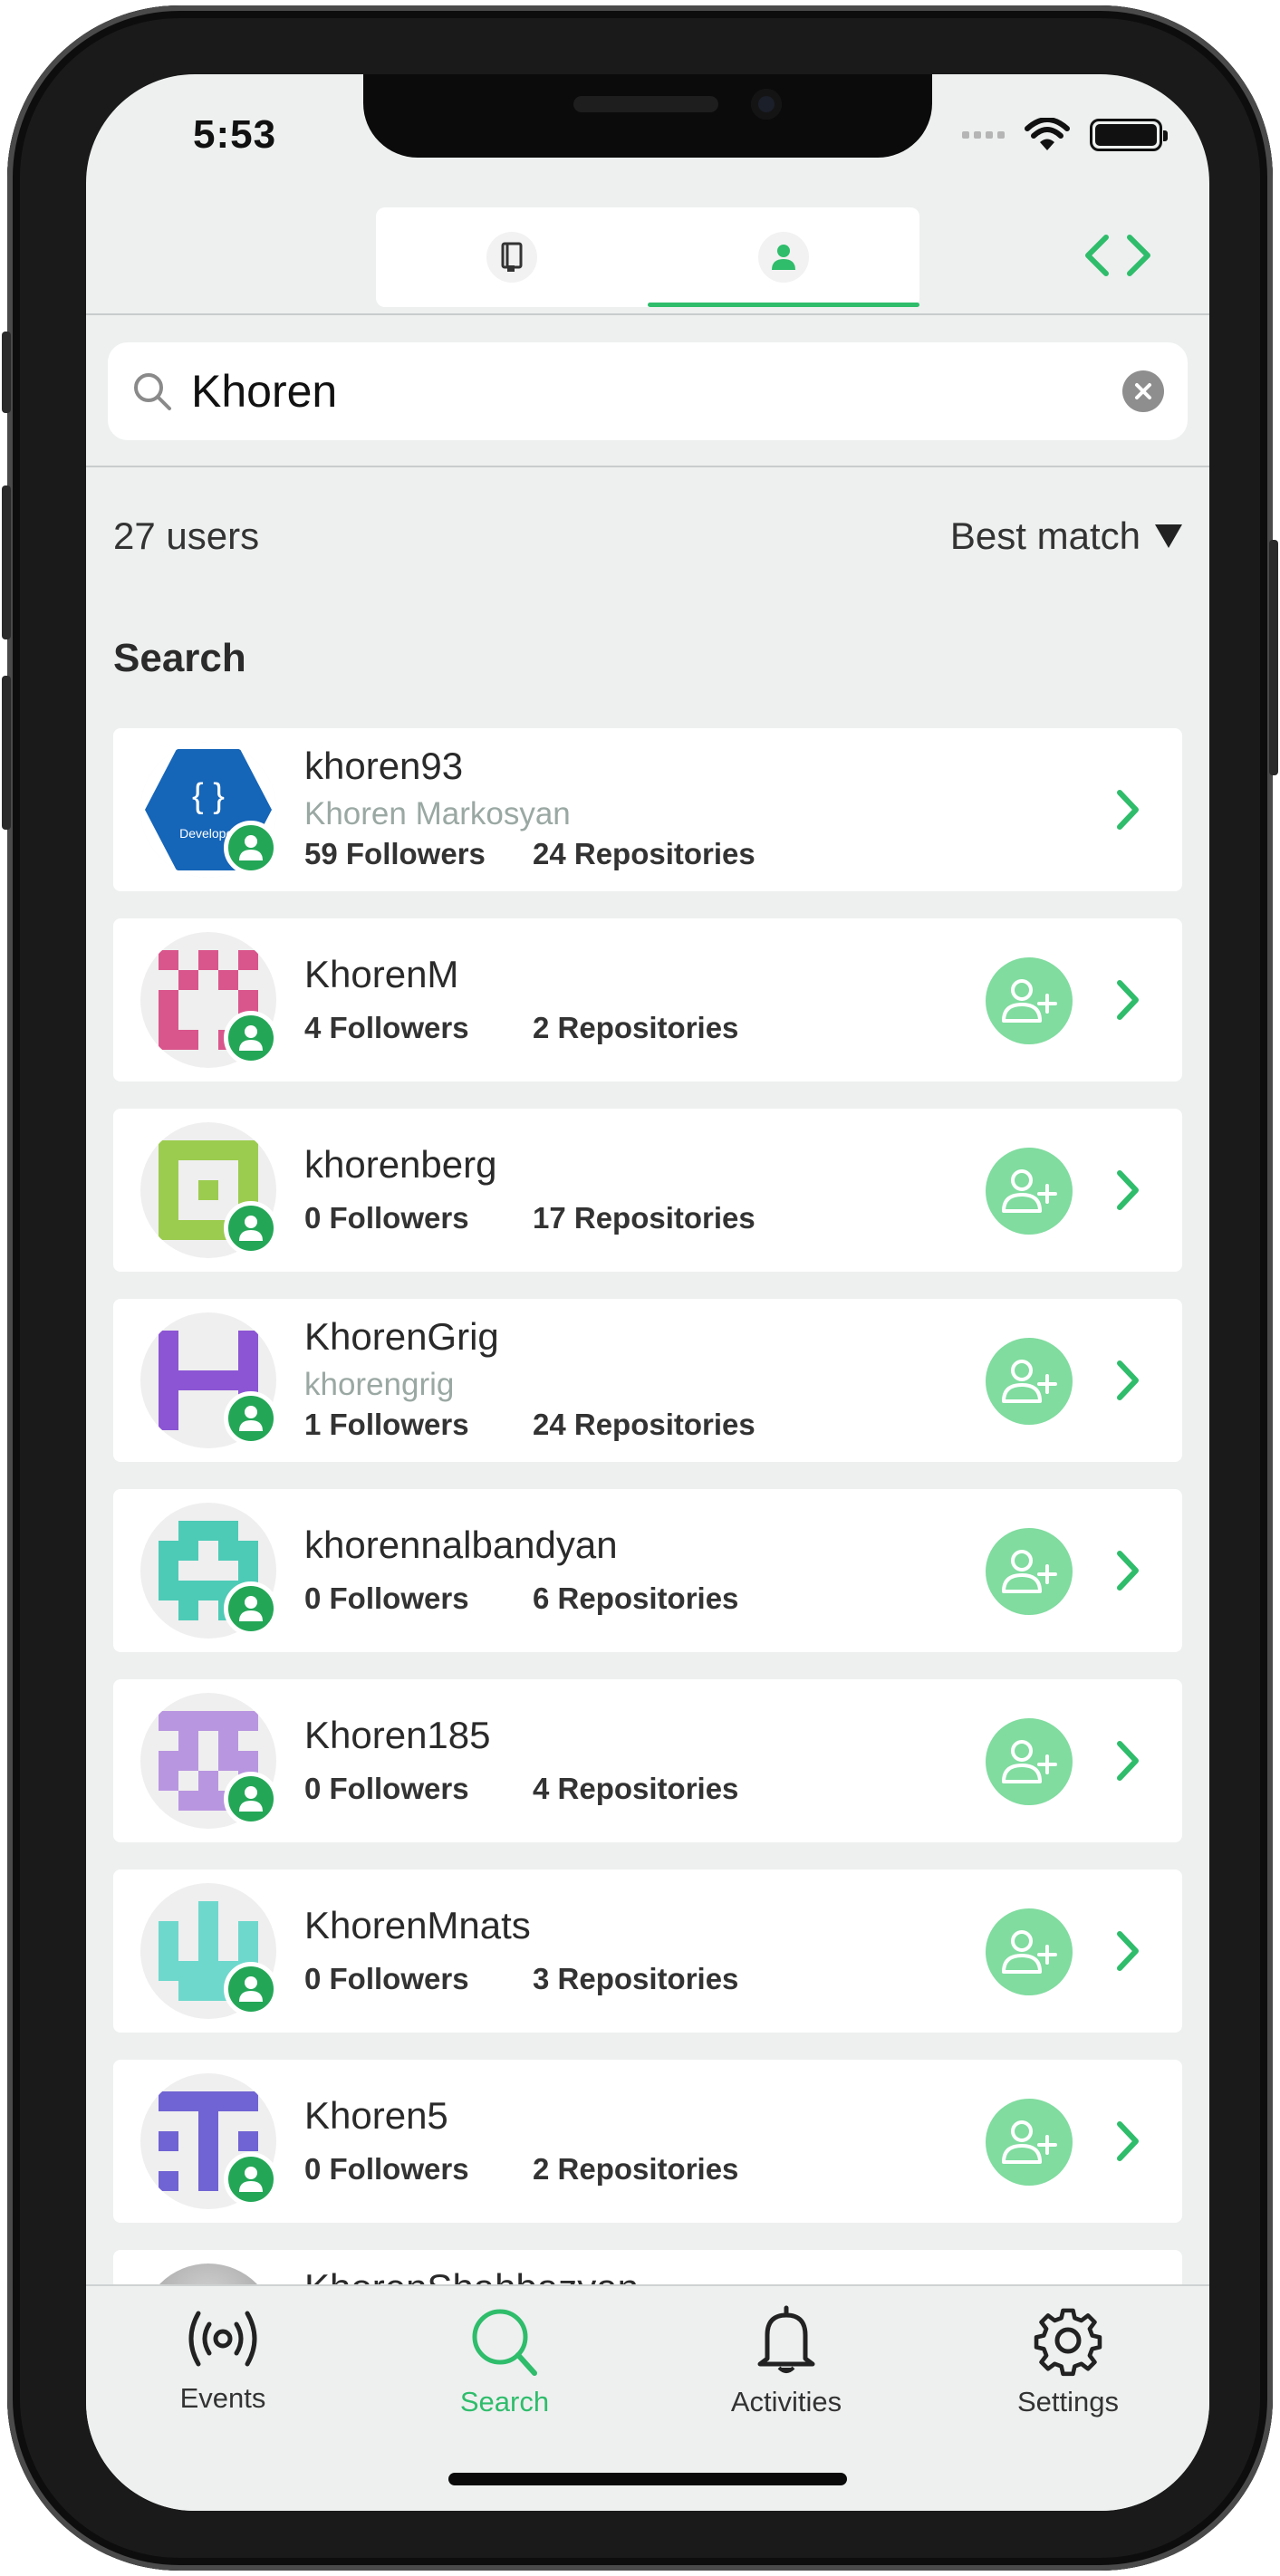  Describe the element at coordinates (222, 2339) in the screenshot. I see `broadcast-icon` at that location.